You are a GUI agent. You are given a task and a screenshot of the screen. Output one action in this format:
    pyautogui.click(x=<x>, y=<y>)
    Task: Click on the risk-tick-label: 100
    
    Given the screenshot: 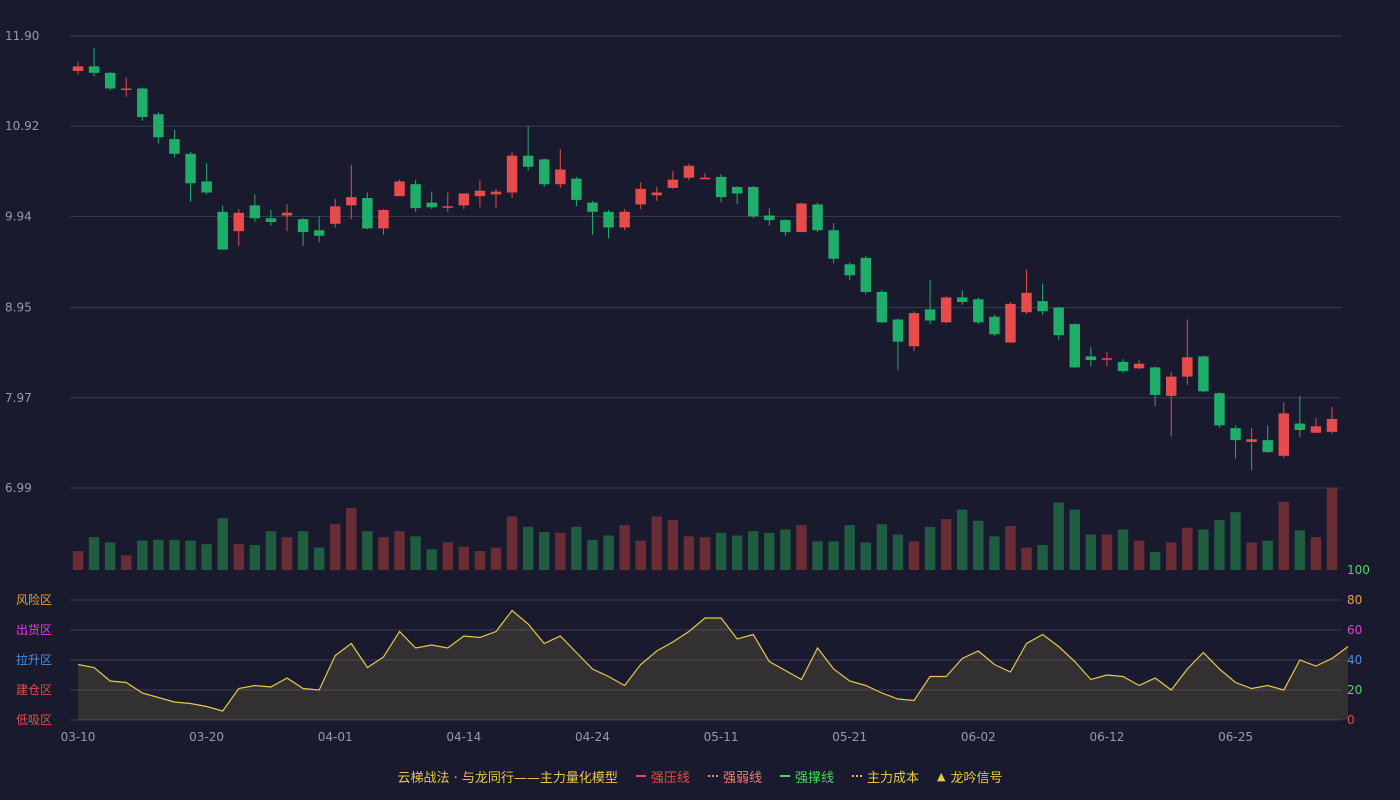 What is the action you would take?
    pyautogui.click(x=1358, y=570)
    